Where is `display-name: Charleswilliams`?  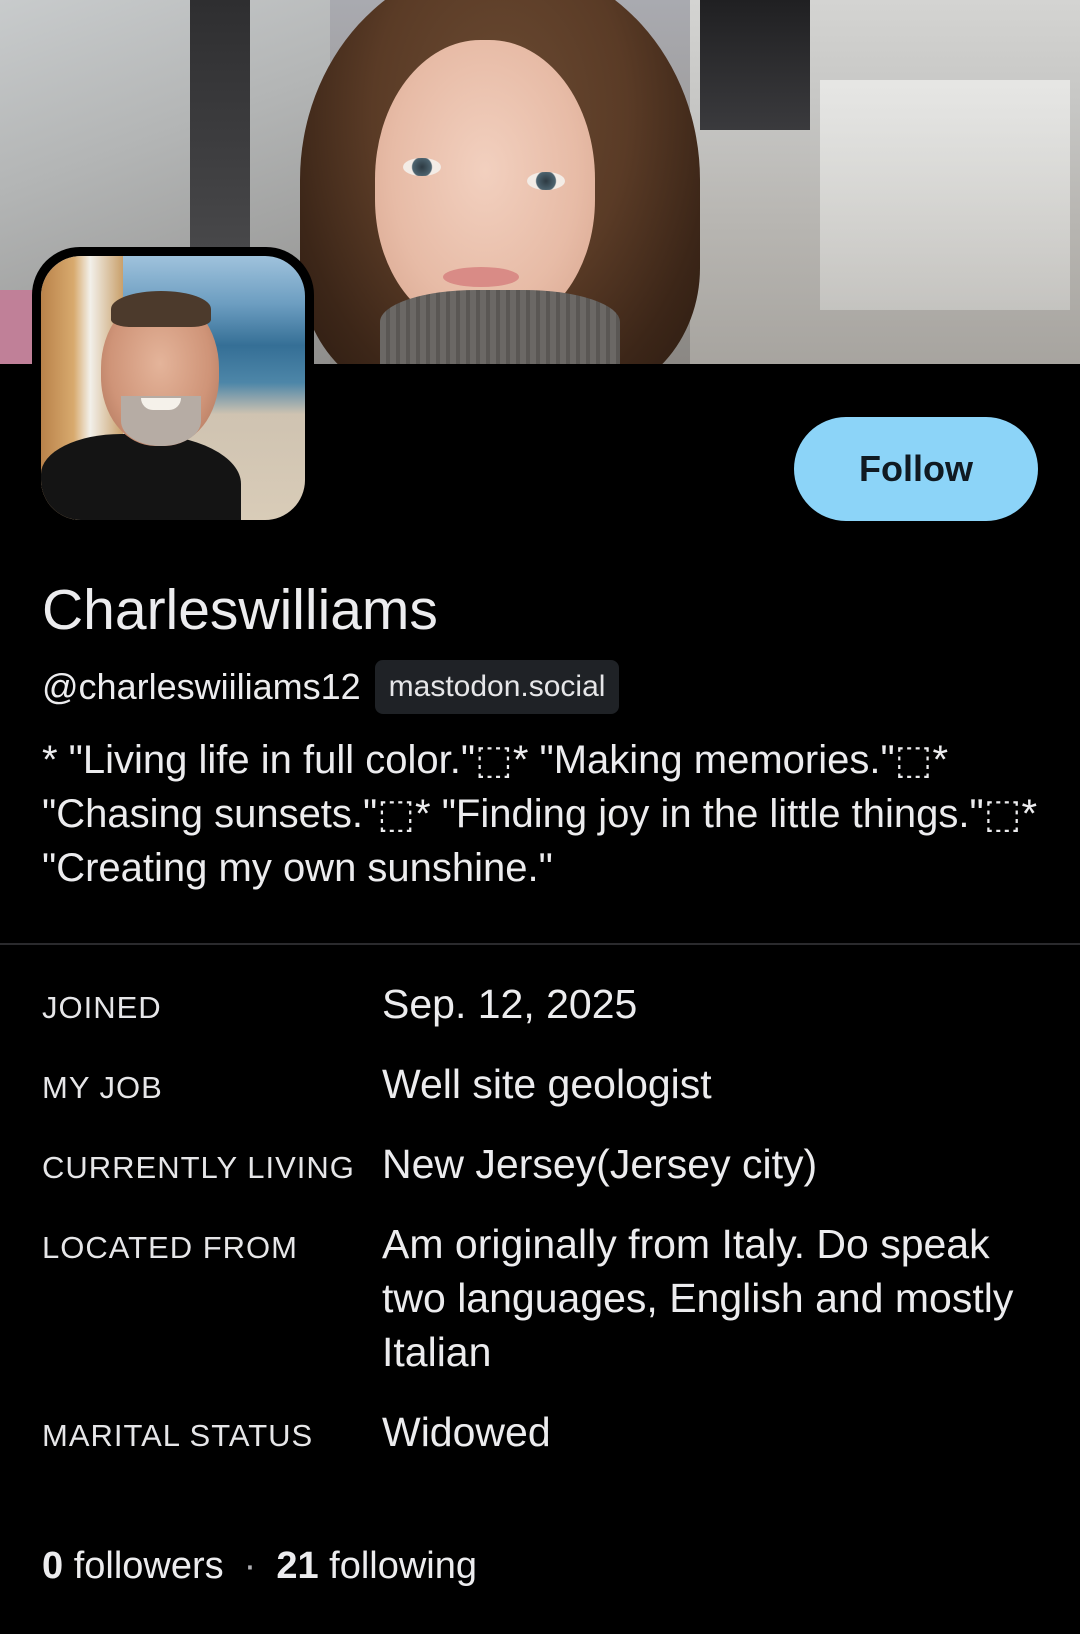
display-name: Charleswilliams is located at coordinates (240, 610).